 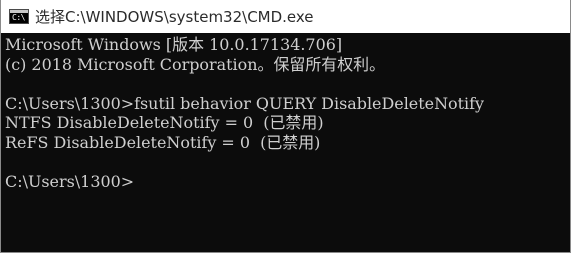 What do you see at coordinates (163, 142) in the screenshot?
I see `console-line-refs-result: ReFS DisableDeleteNotify = 0 (已禁用)` at bounding box center [163, 142].